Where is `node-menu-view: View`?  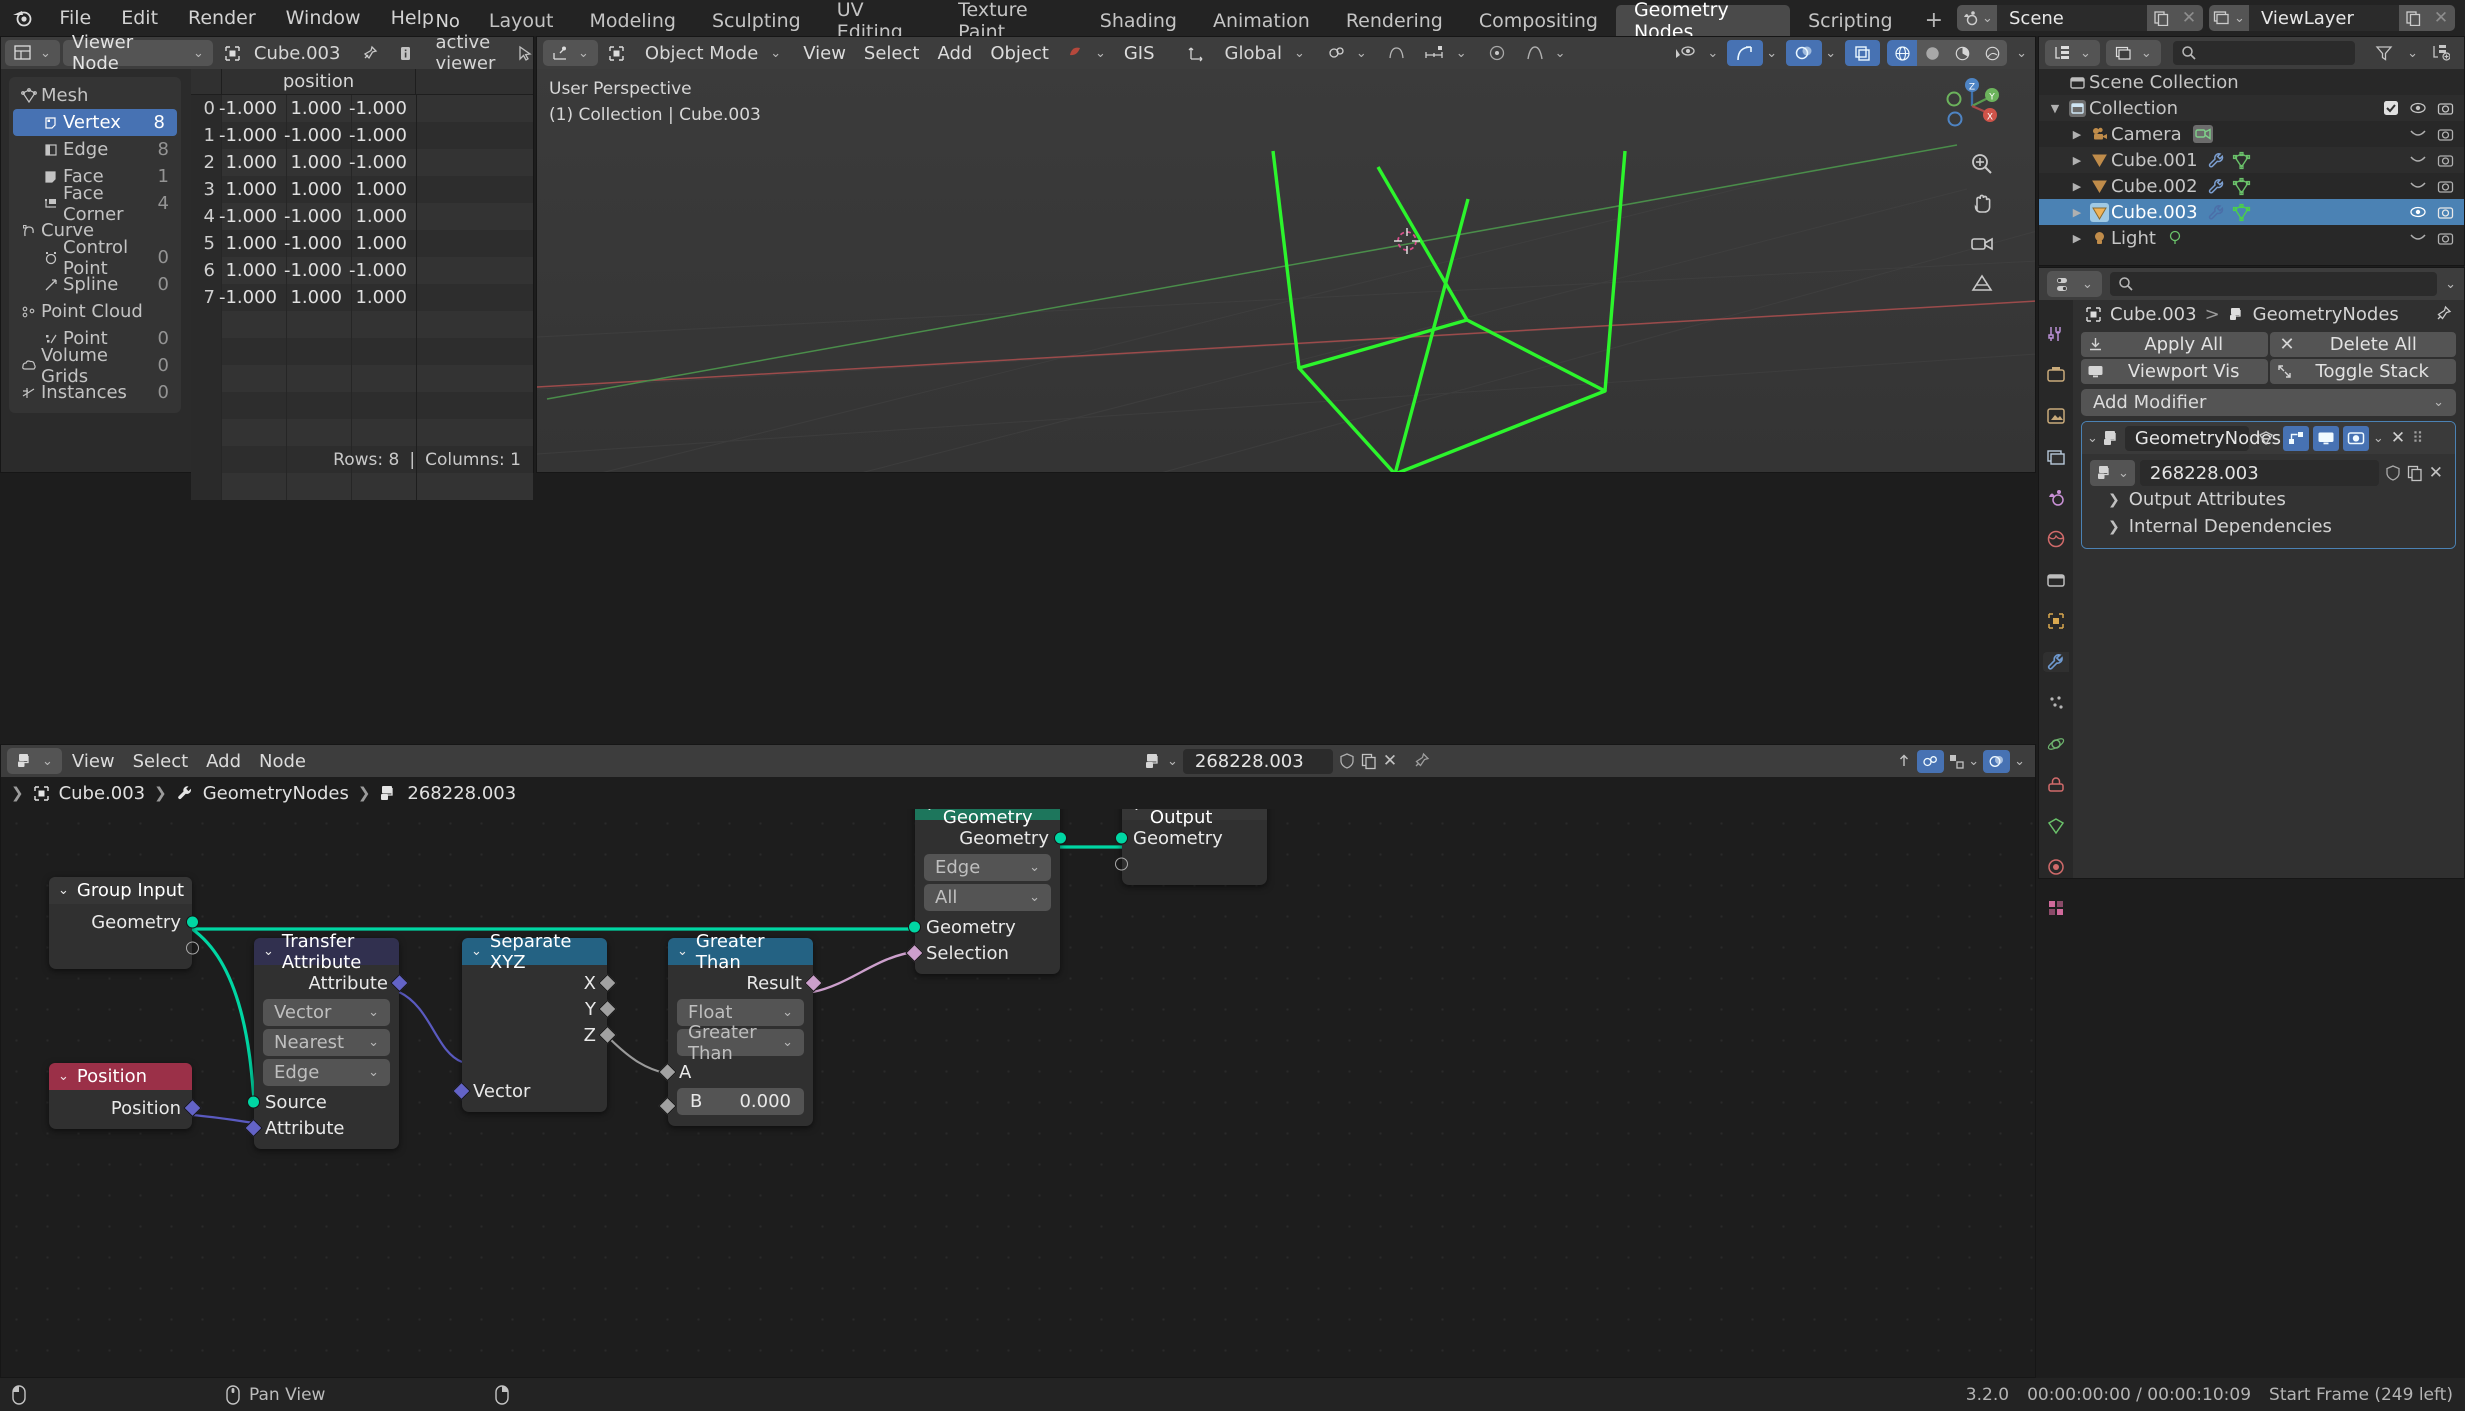 node-menu-view: View is located at coordinates (93, 761).